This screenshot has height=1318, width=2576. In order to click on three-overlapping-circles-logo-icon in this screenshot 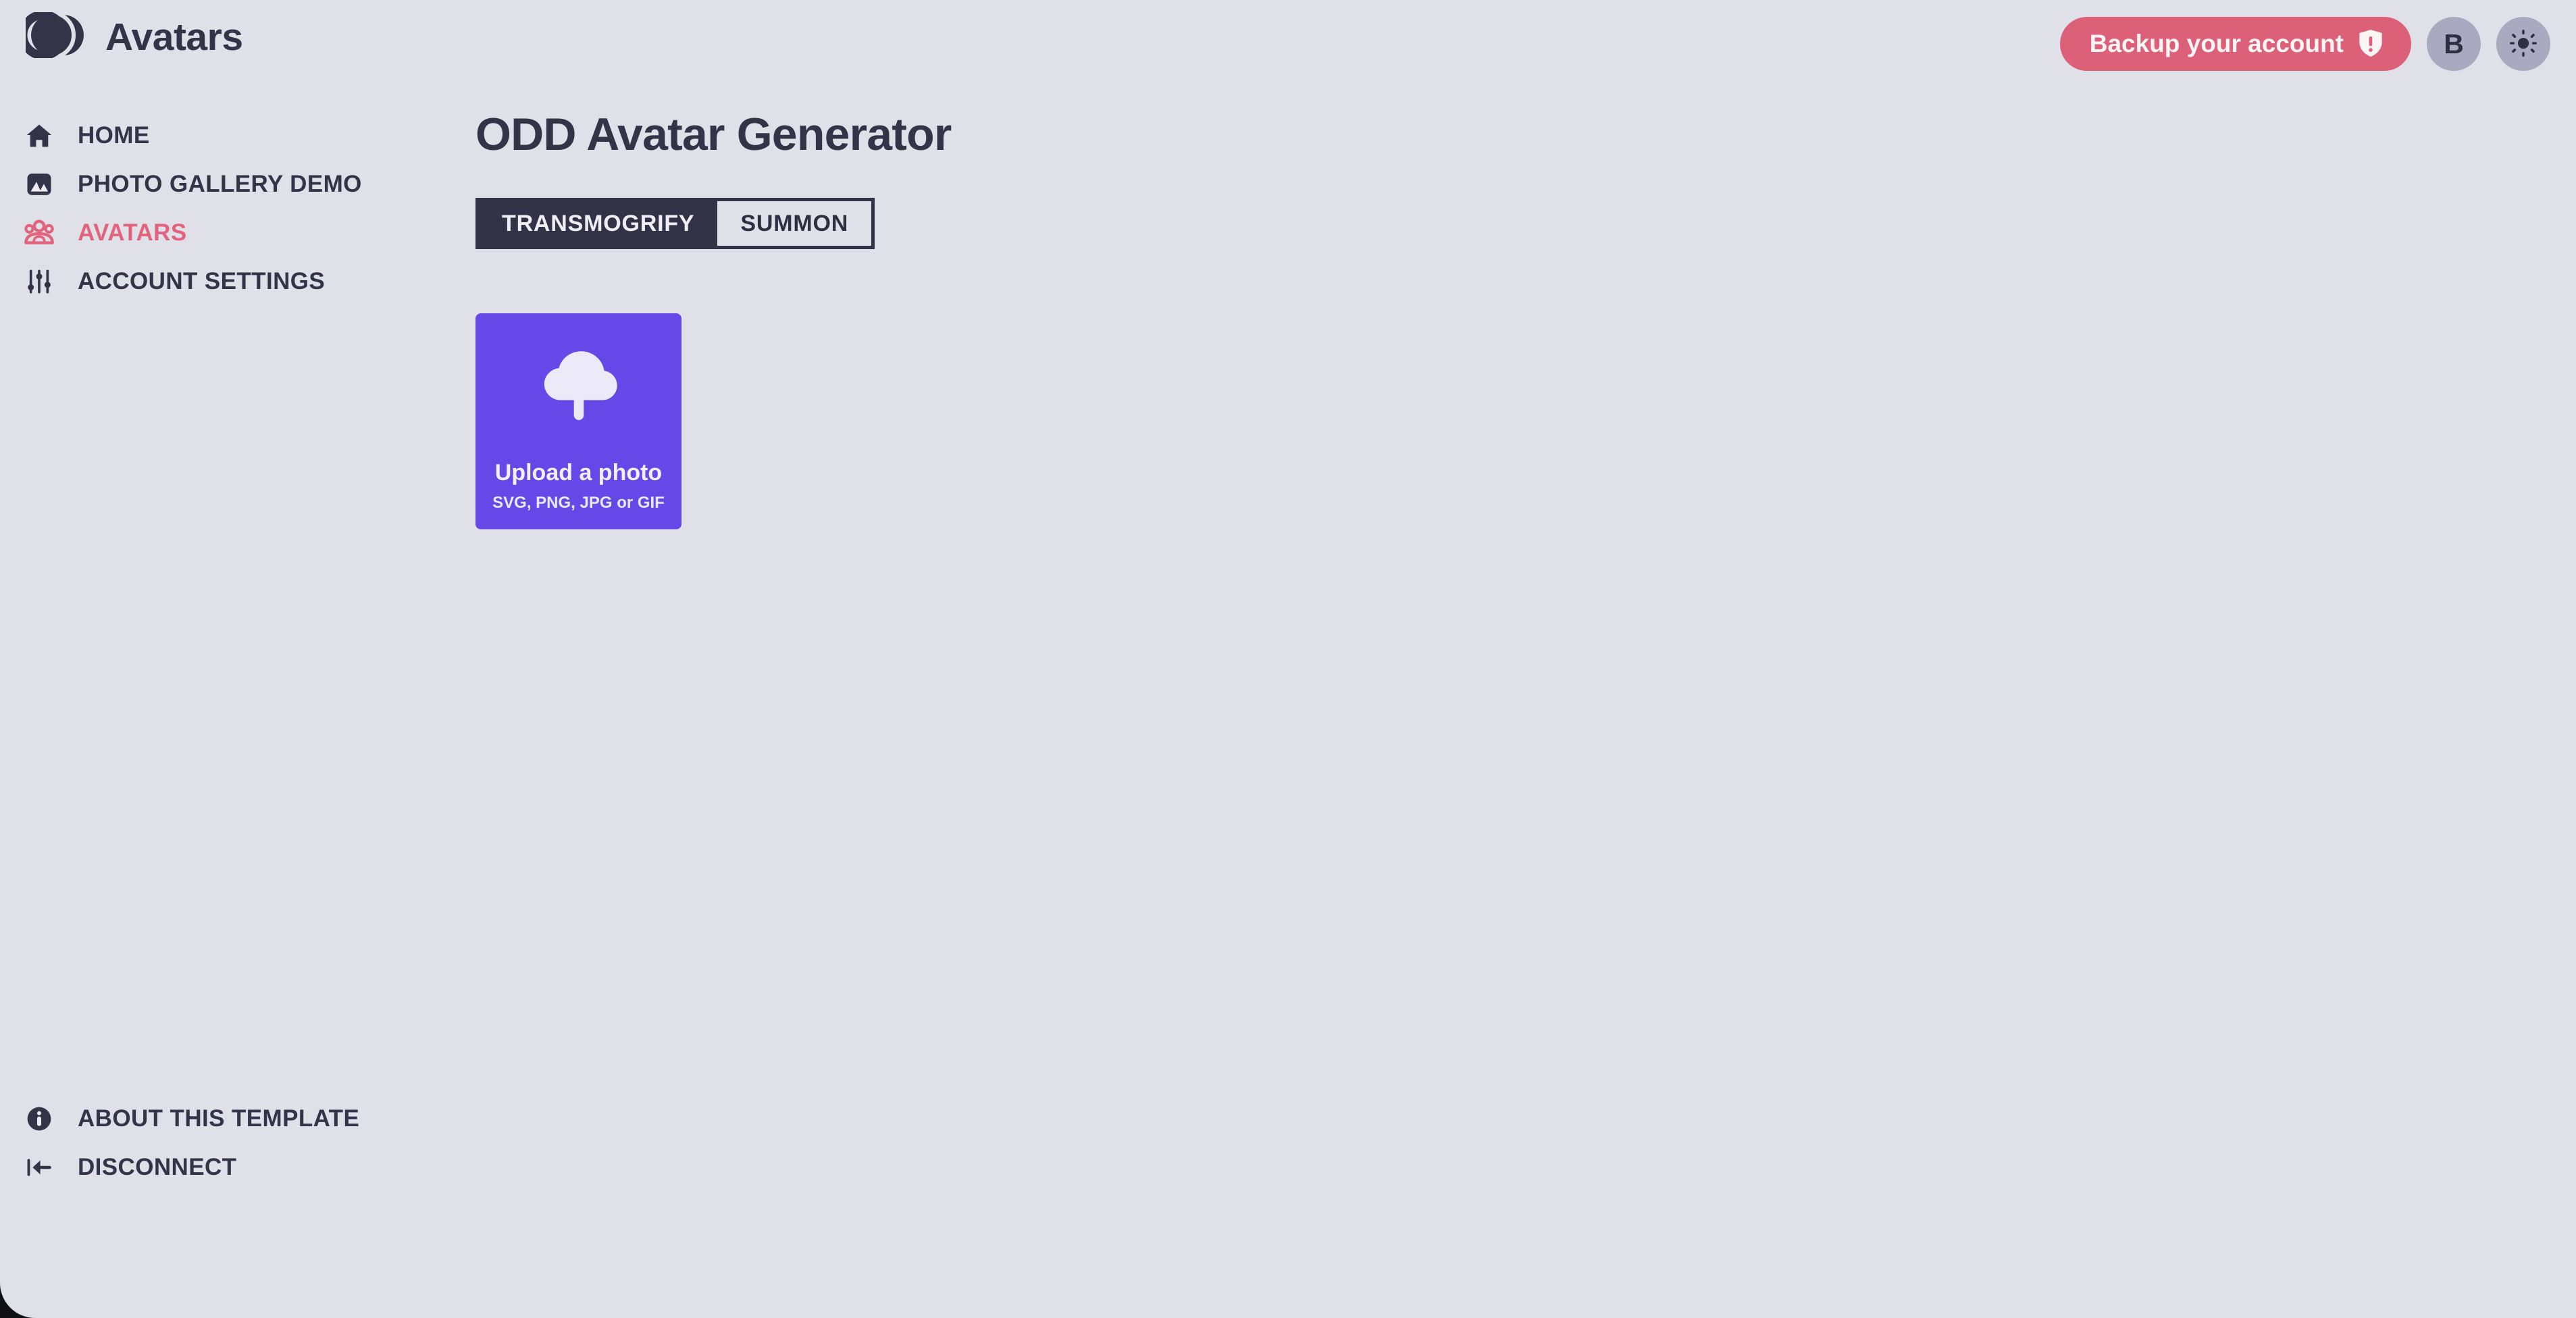, I will do `click(53, 35)`.